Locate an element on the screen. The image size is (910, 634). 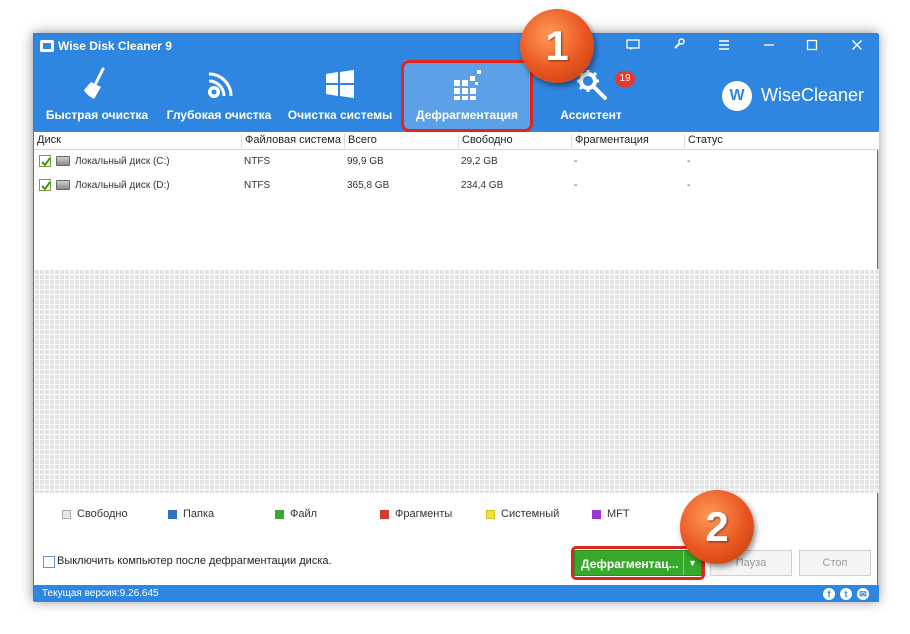
nav-quick-clean-label: Быстрая очистка is located at coordinates (97, 115).